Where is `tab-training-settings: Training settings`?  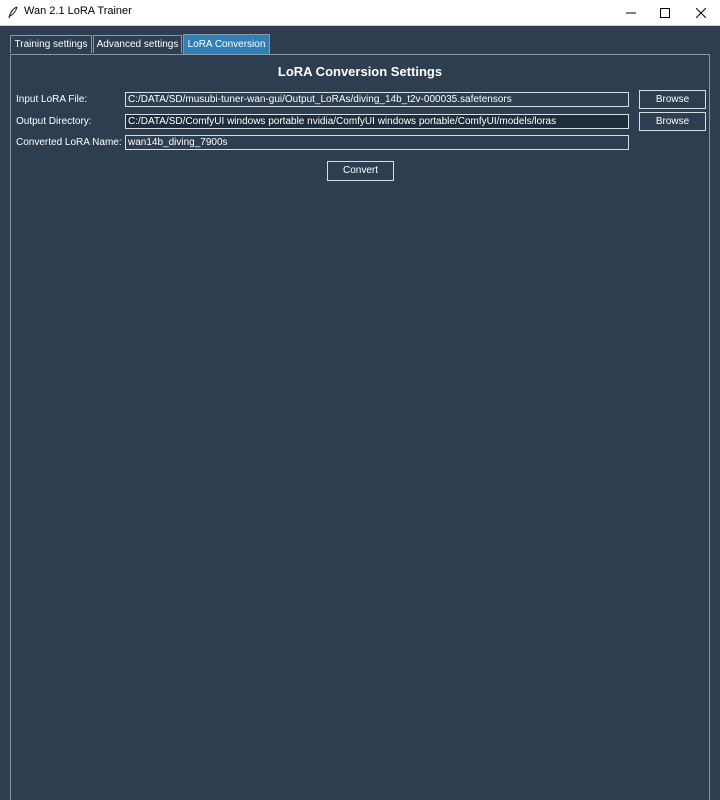 tab-training-settings: Training settings is located at coordinates (51, 44).